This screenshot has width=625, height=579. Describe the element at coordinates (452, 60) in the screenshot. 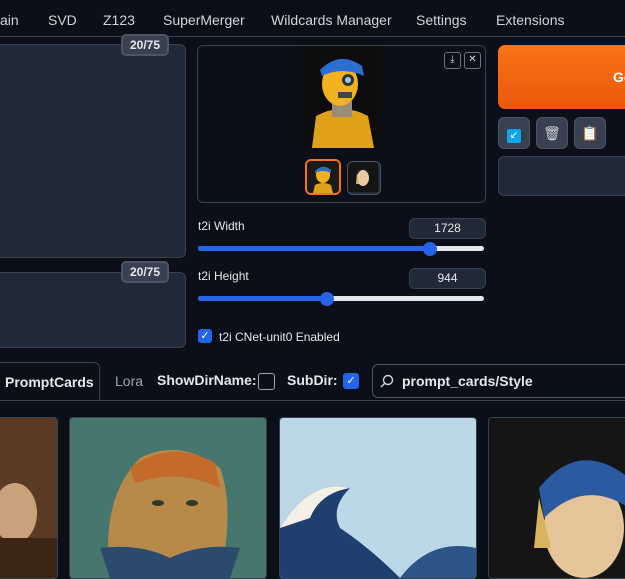

I see `download-icon: ⤓` at that location.